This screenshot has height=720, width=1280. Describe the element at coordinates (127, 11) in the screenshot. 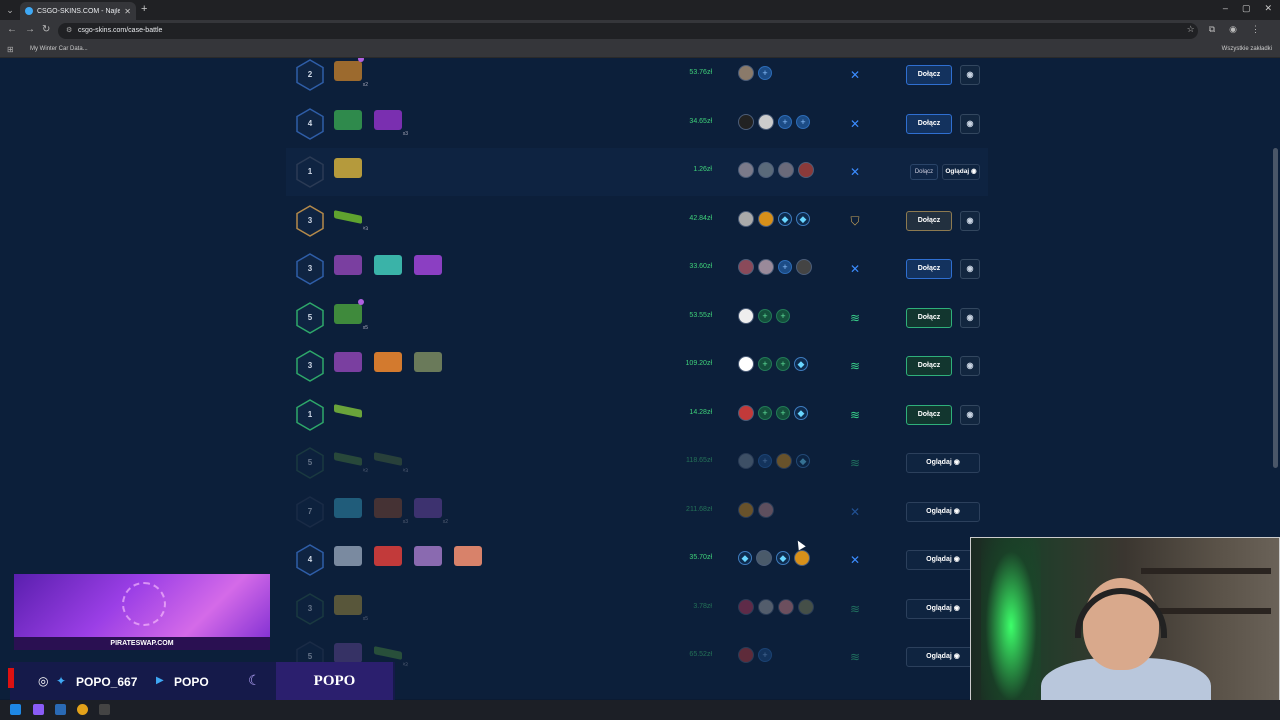

I see `close-tab-icon: ✕` at that location.